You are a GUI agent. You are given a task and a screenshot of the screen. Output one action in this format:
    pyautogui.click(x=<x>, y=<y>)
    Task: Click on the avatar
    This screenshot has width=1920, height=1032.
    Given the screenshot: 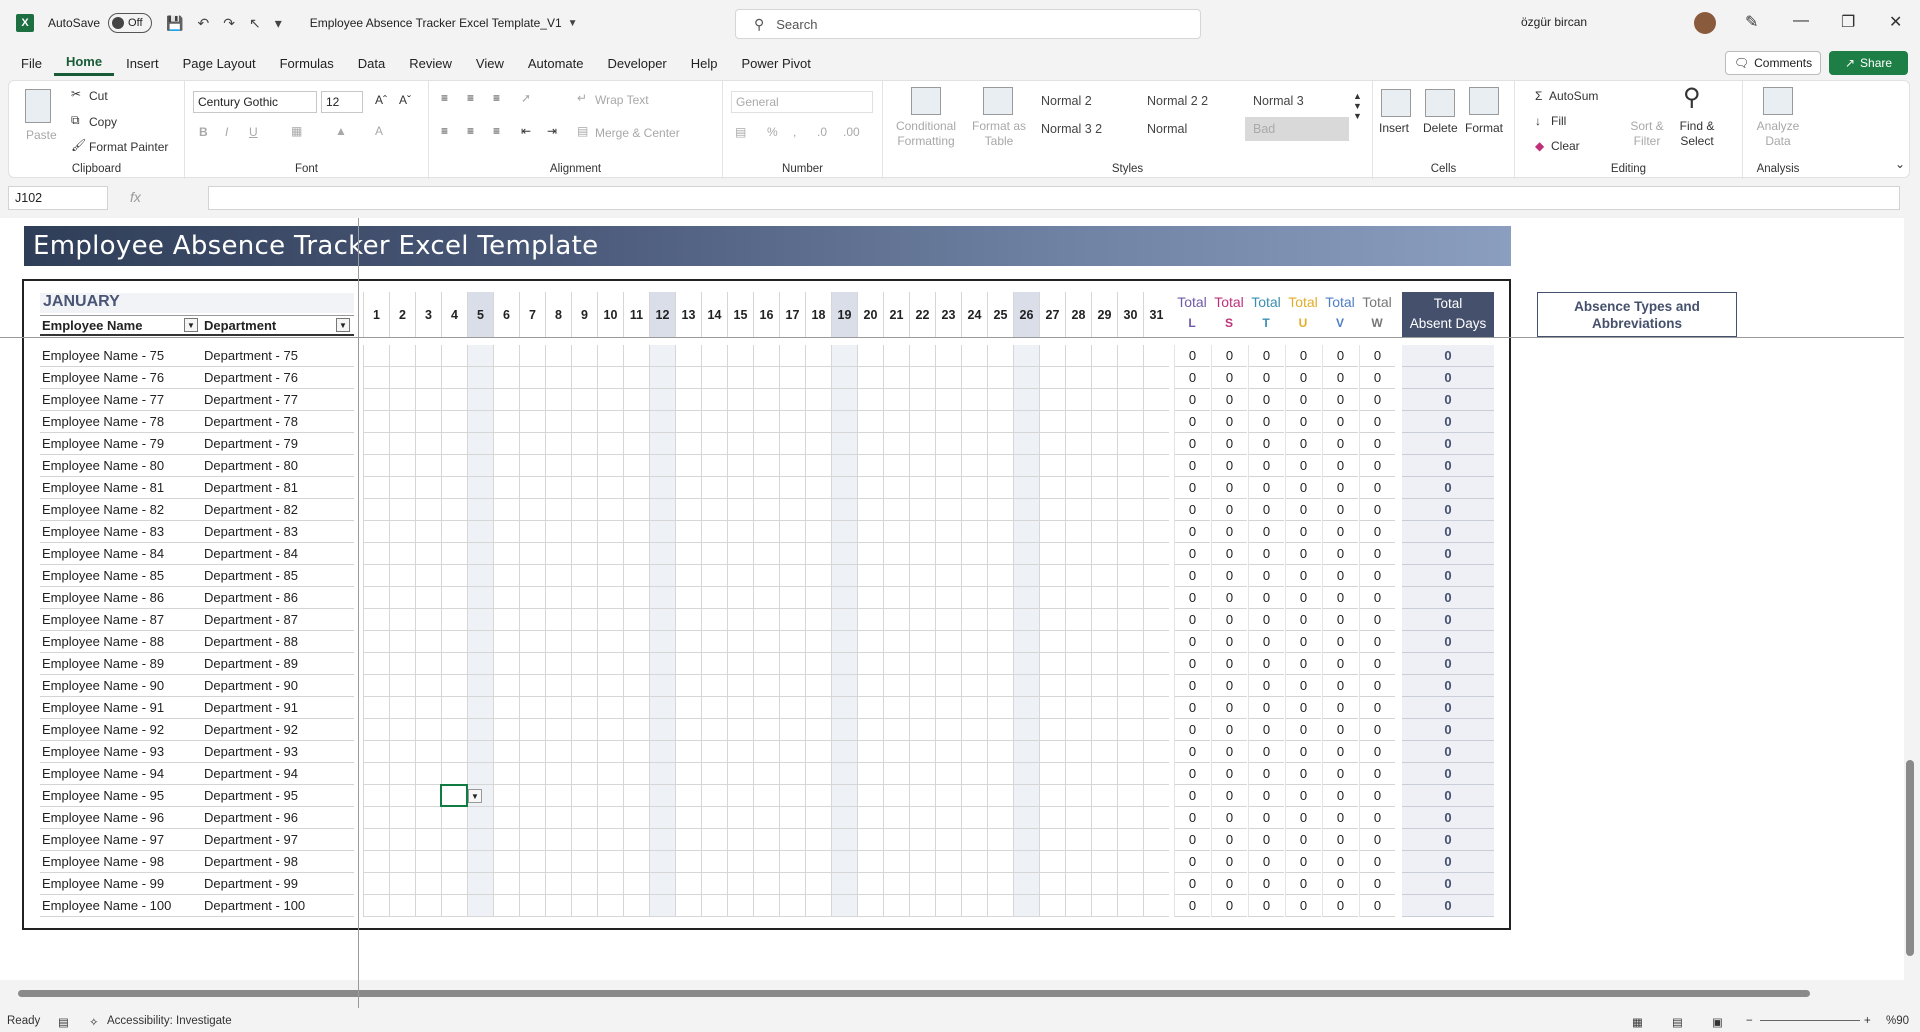 What is the action you would take?
    pyautogui.click(x=1705, y=23)
    